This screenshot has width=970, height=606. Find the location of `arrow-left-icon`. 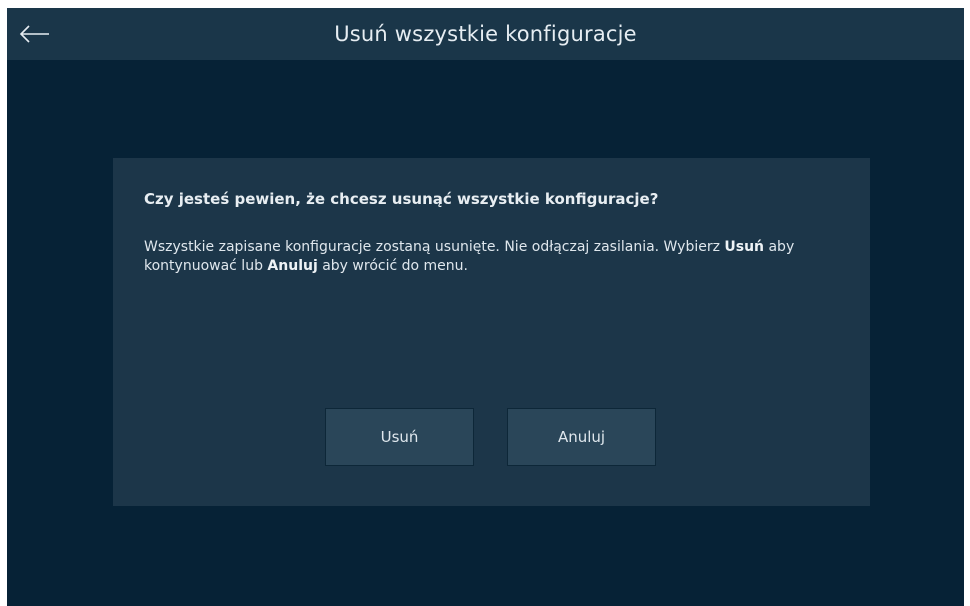

arrow-left-icon is located at coordinates (34, 34).